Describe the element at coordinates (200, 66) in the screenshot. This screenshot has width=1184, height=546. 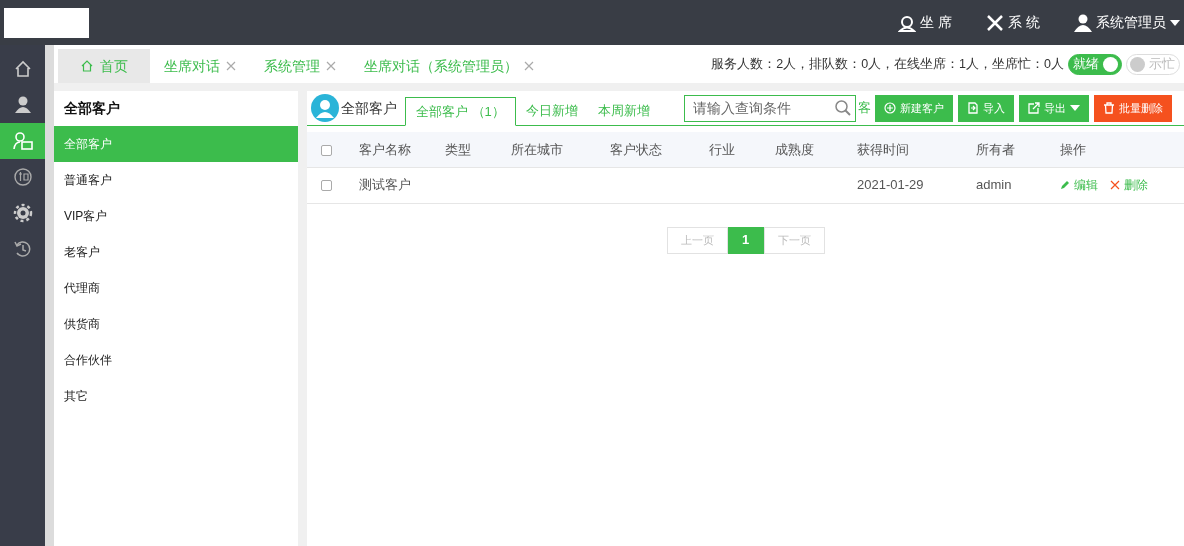
I see `page-tab: 坐席对话` at that location.